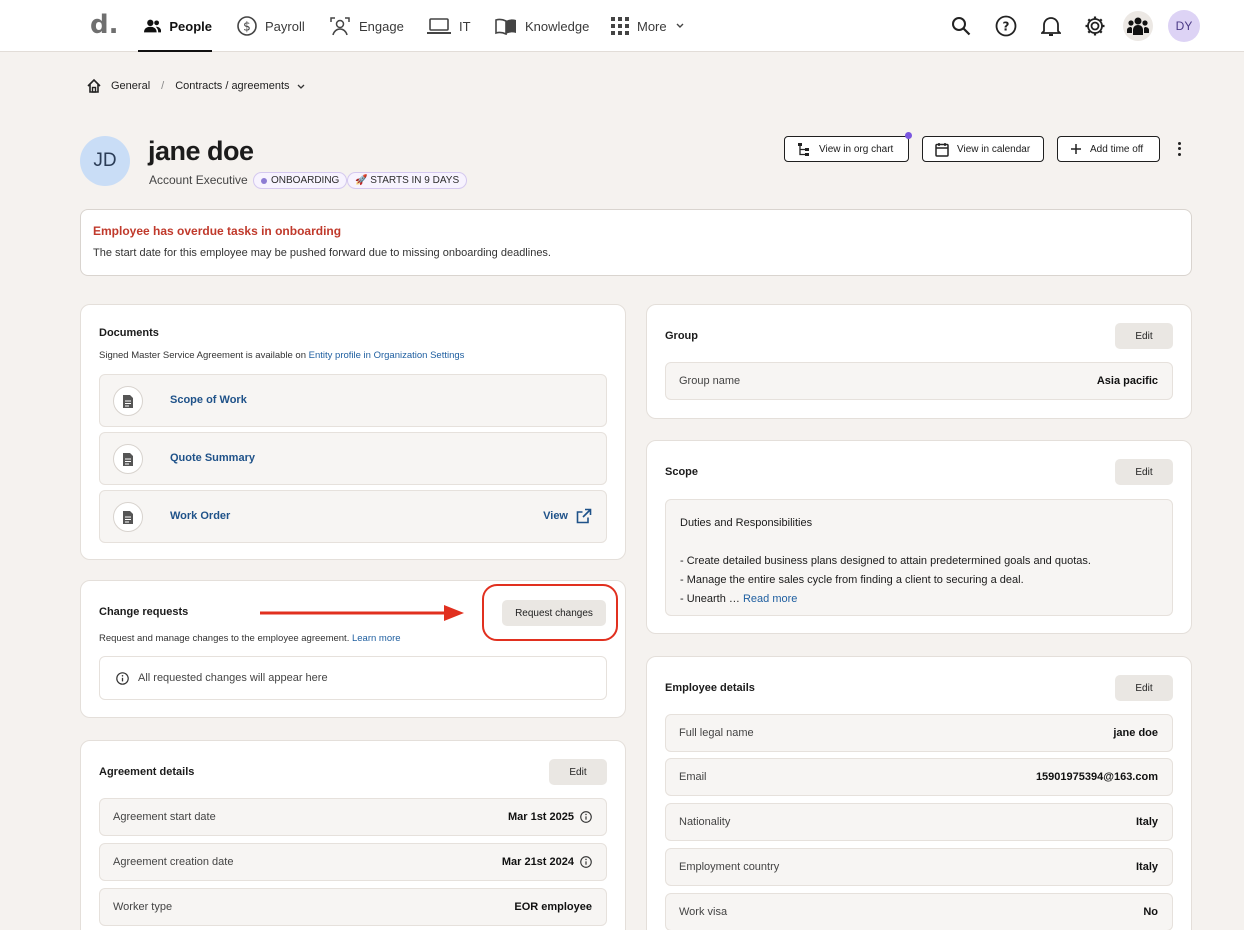  What do you see at coordinates (153, 26) in the screenshot?
I see `people-icon` at bounding box center [153, 26].